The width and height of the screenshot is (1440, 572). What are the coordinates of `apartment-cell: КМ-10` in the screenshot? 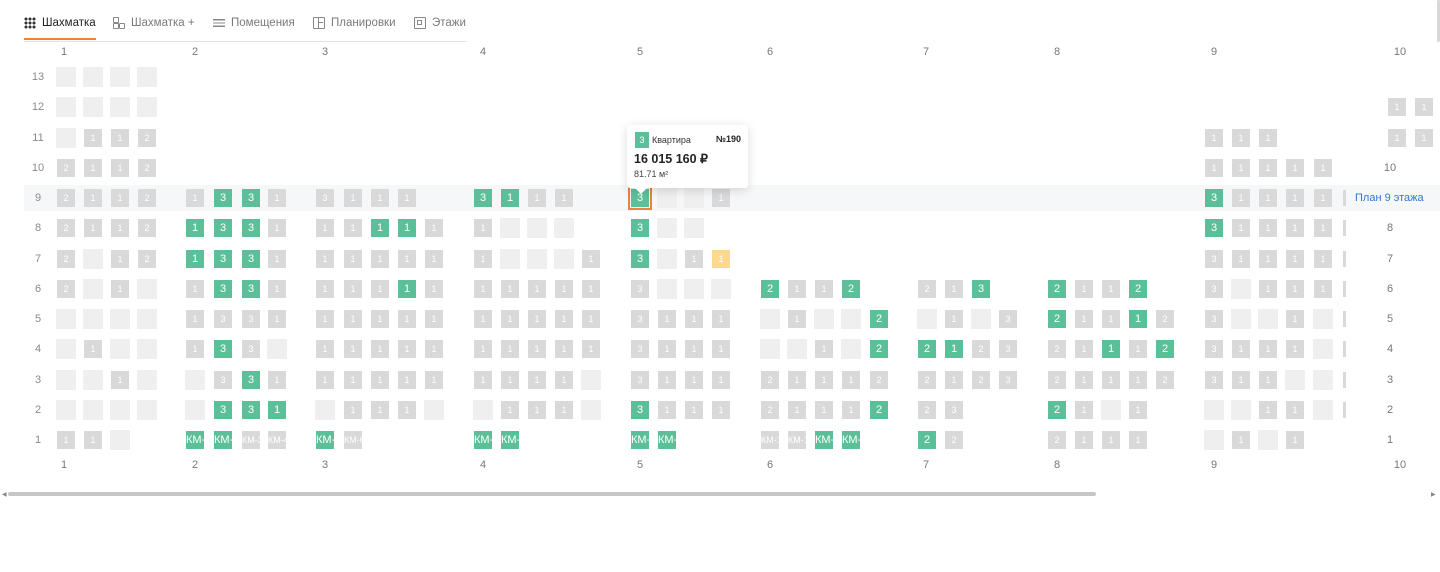 It's located at (667, 440).